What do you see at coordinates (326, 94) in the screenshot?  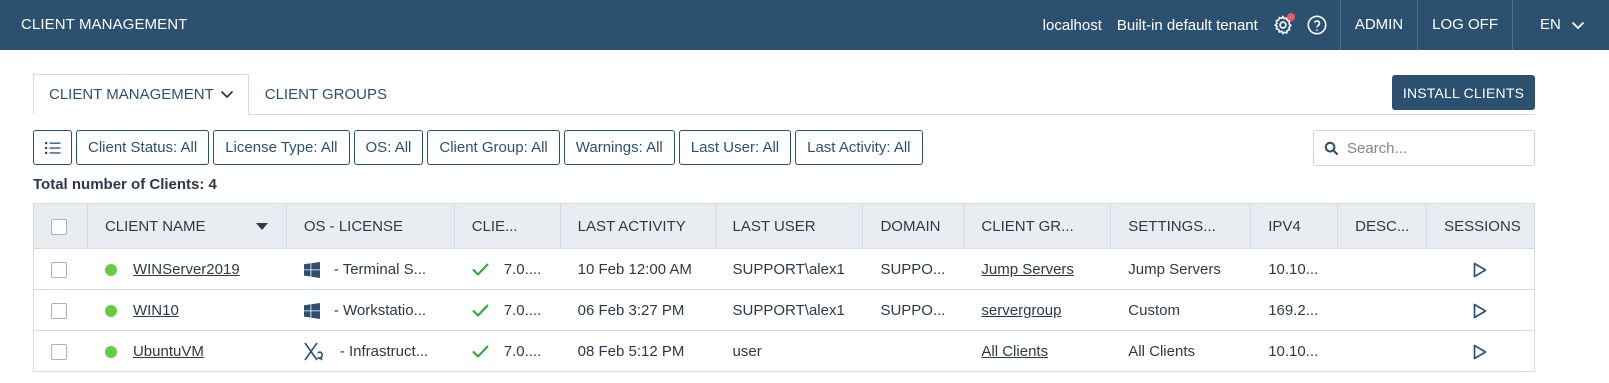 I see `tab-client-groups: CLIENT GROUPS` at bounding box center [326, 94].